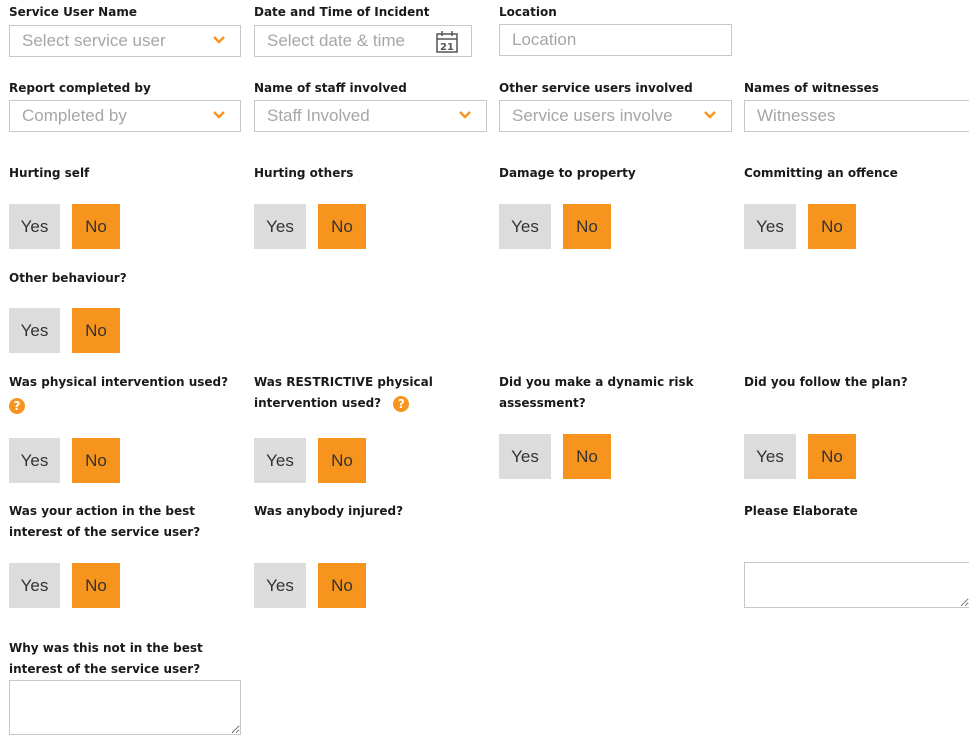 This screenshot has width=969, height=736. Describe the element at coordinates (856, 116) in the screenshot. I see `witnesses-input: Witnesses` at that location.